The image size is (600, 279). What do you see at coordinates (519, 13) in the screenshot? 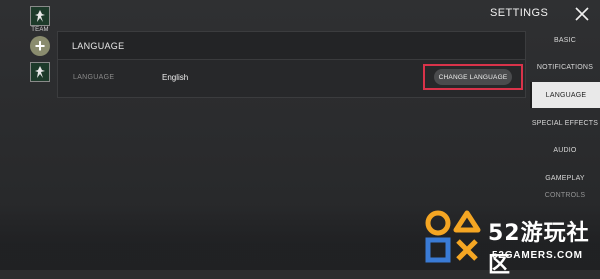
I see `settings-title: SETTINGS` at bounding box center [519, 13].